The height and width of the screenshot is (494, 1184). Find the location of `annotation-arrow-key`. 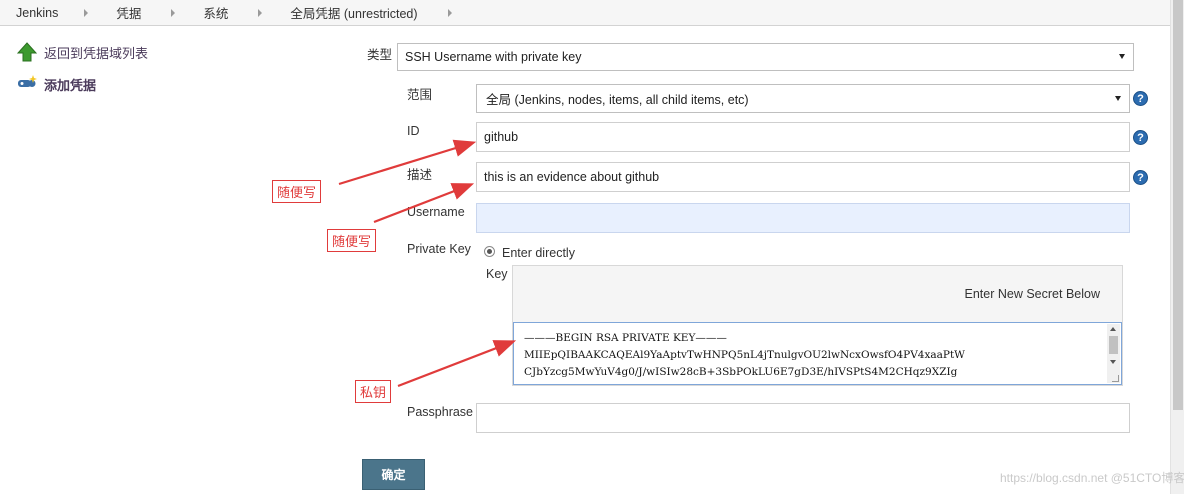

annotation-arrow-key is located at coordinates (457, 364).